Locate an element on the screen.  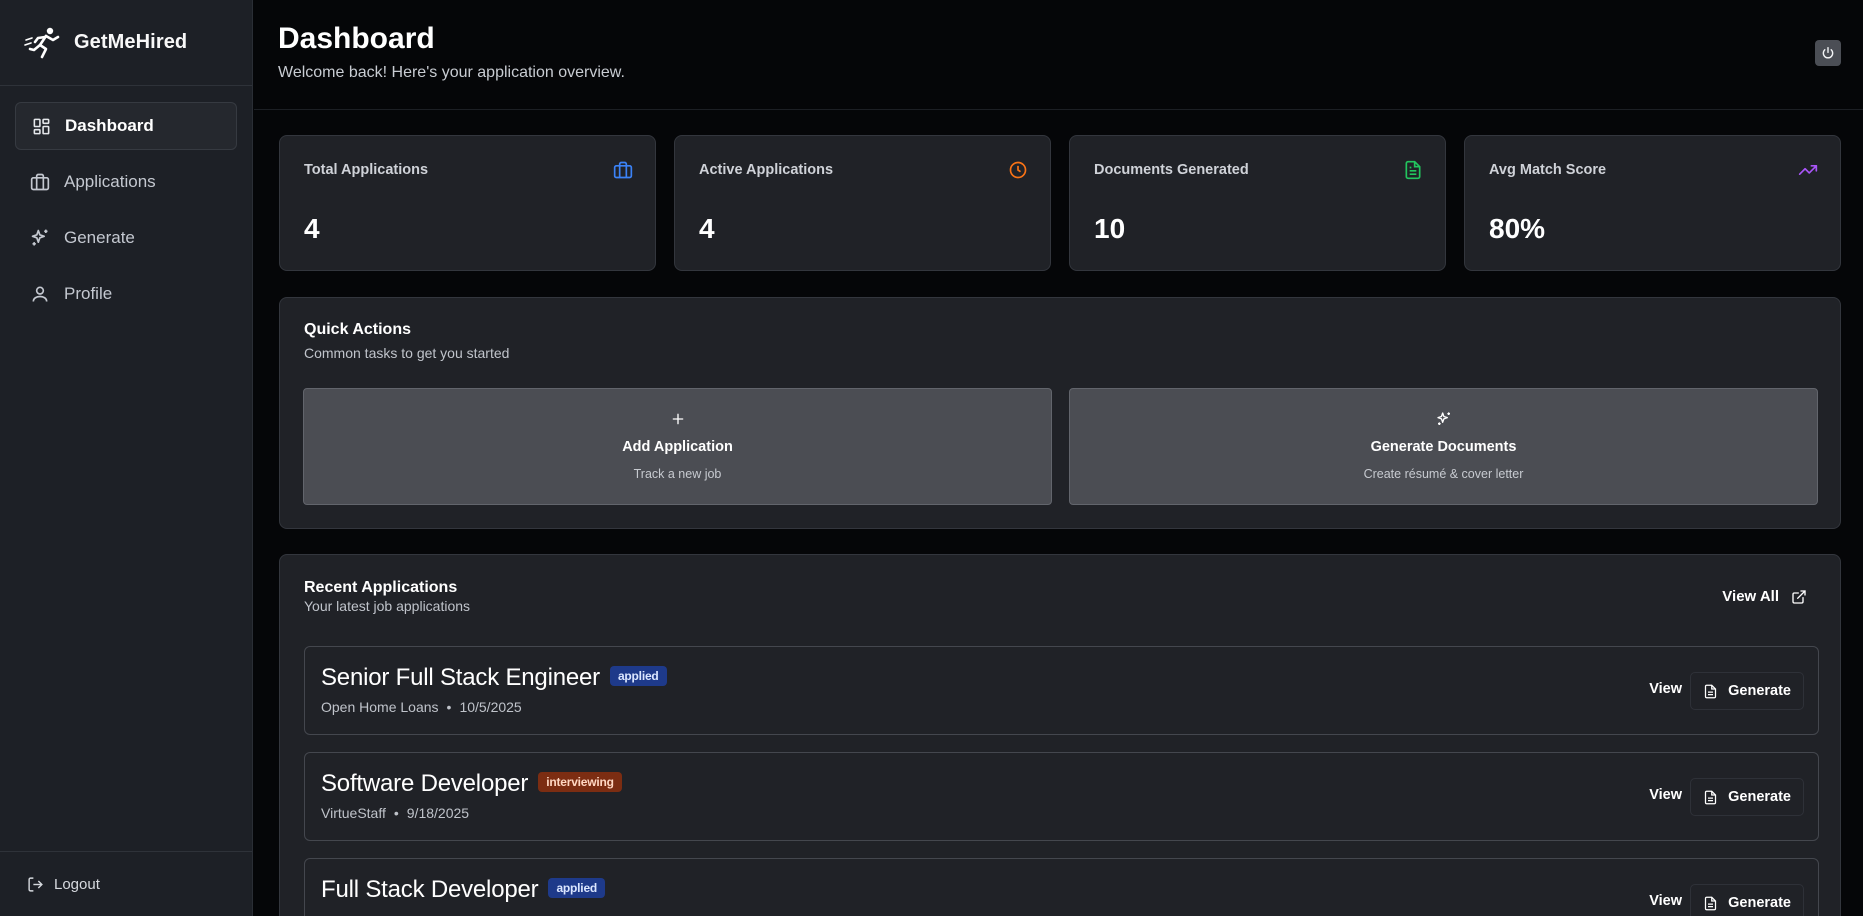
recent-applications-subtitle: Your latest job applications is located at coordinates (387, 606).